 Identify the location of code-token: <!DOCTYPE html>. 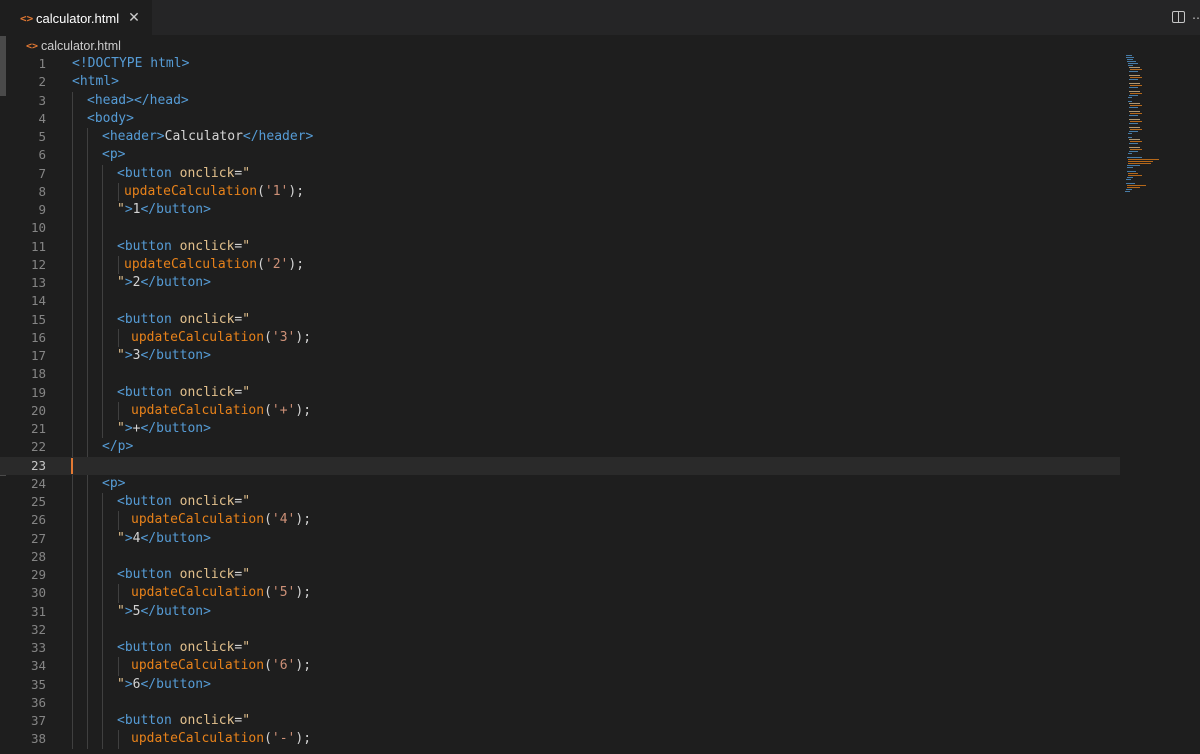
(131, 63).